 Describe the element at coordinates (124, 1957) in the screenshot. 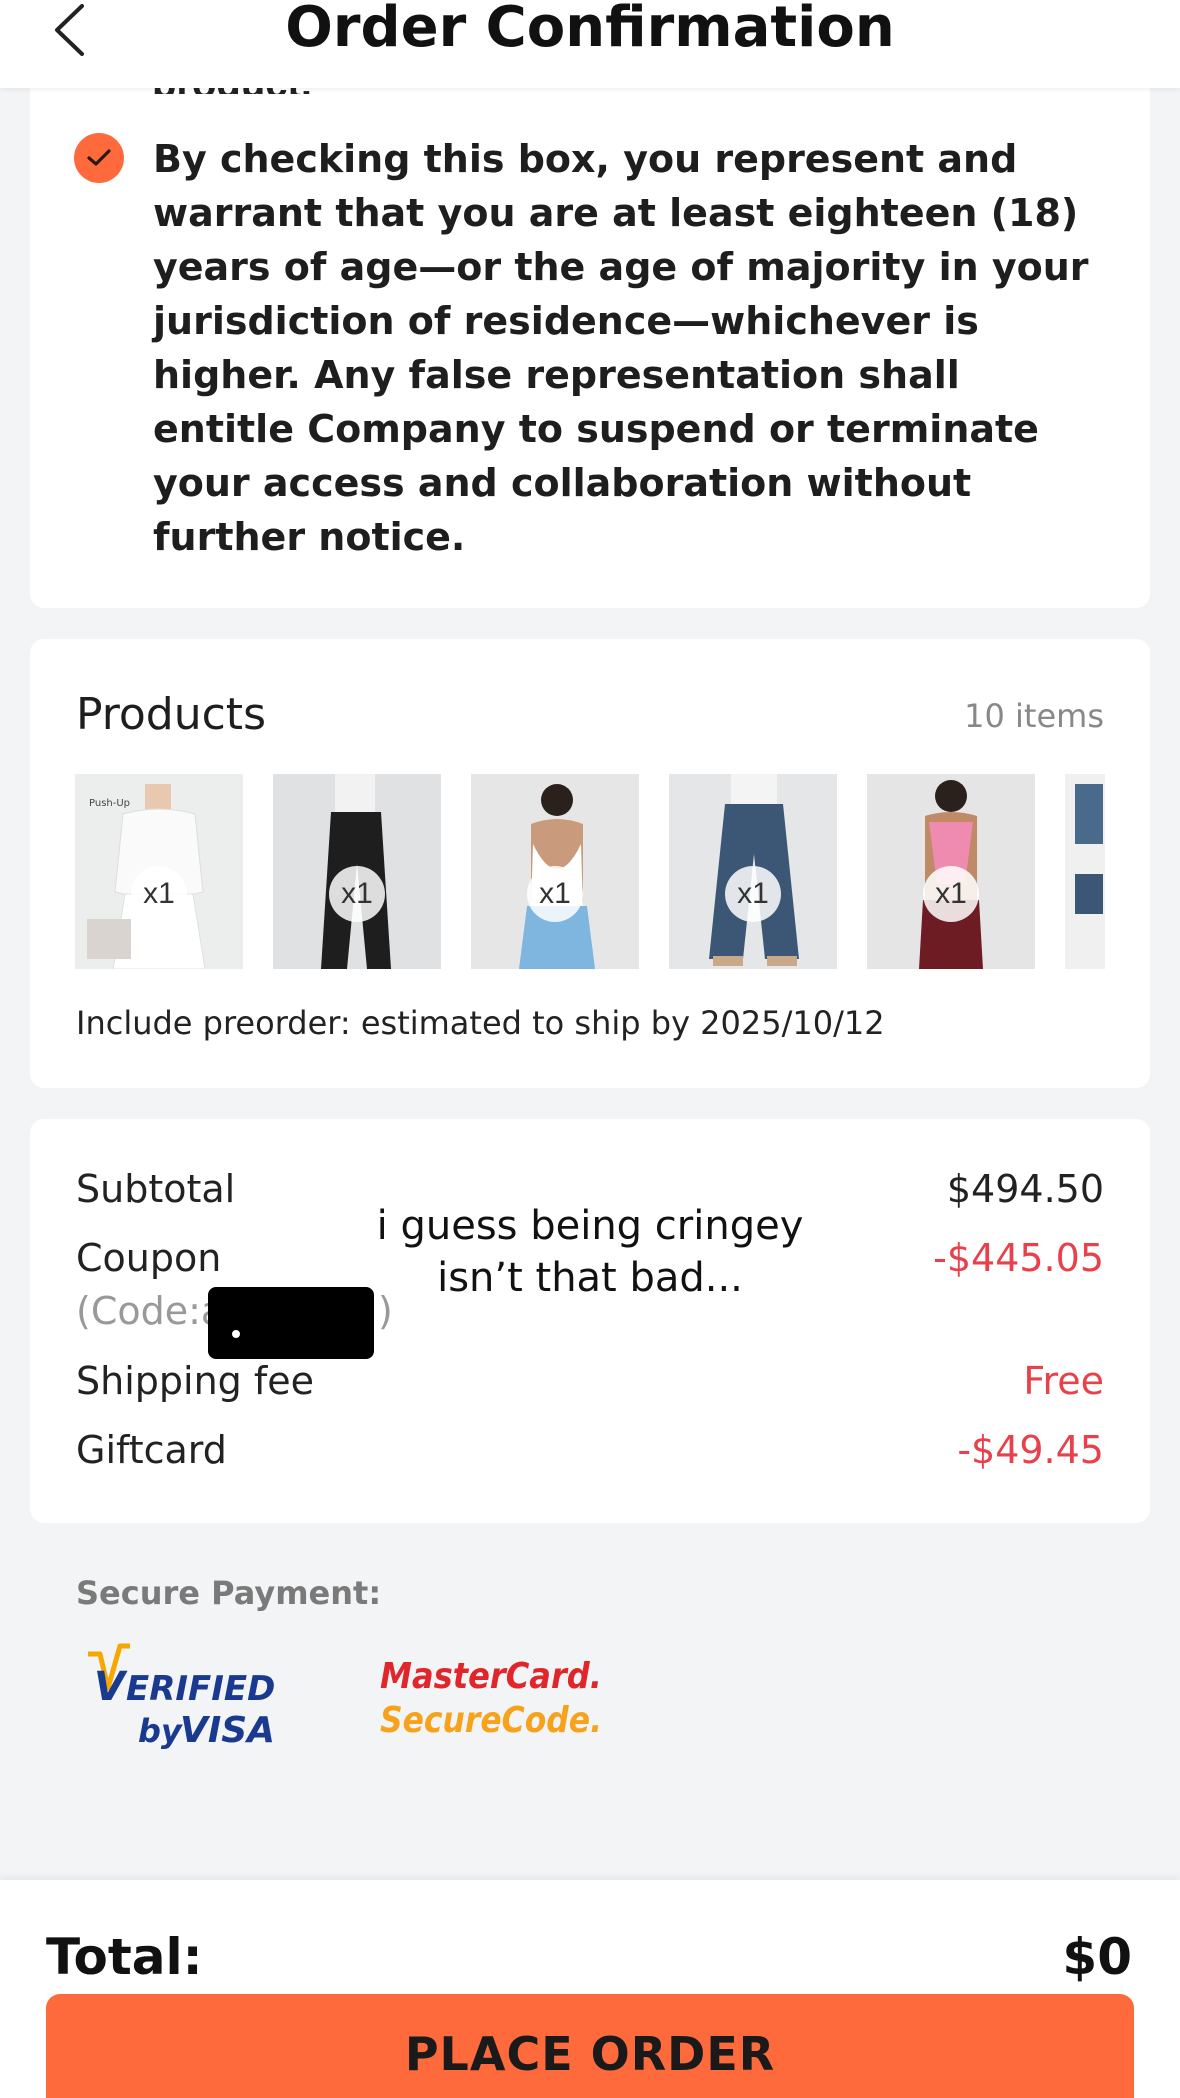

I see `total-label: Total:` at that location.